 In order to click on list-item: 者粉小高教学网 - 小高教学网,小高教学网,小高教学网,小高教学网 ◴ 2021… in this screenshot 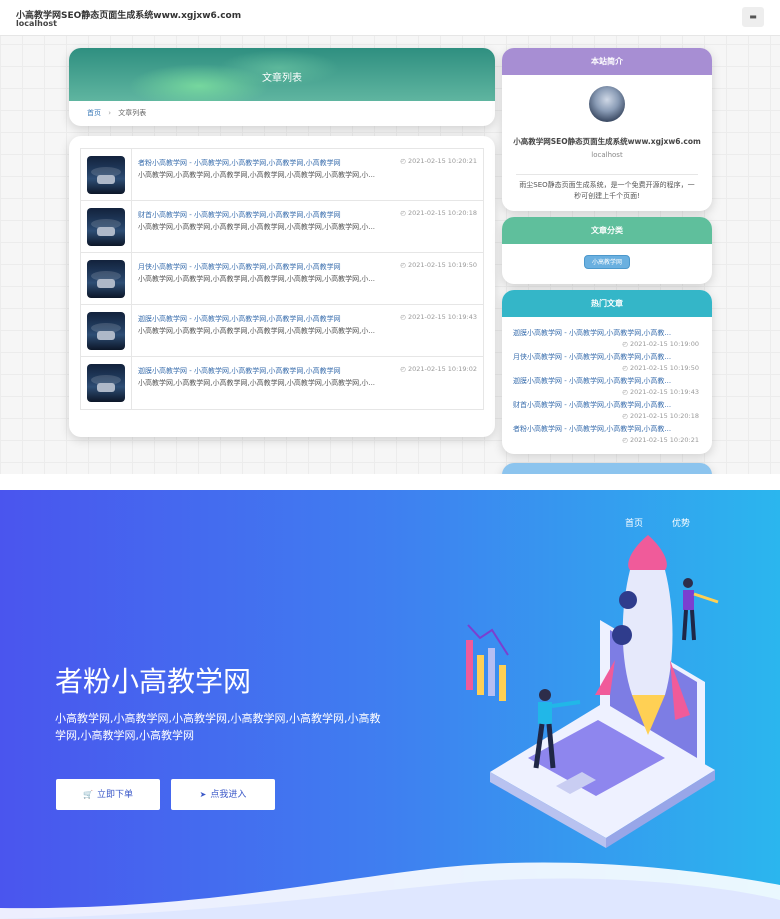, I will do `click(282, 175)`.